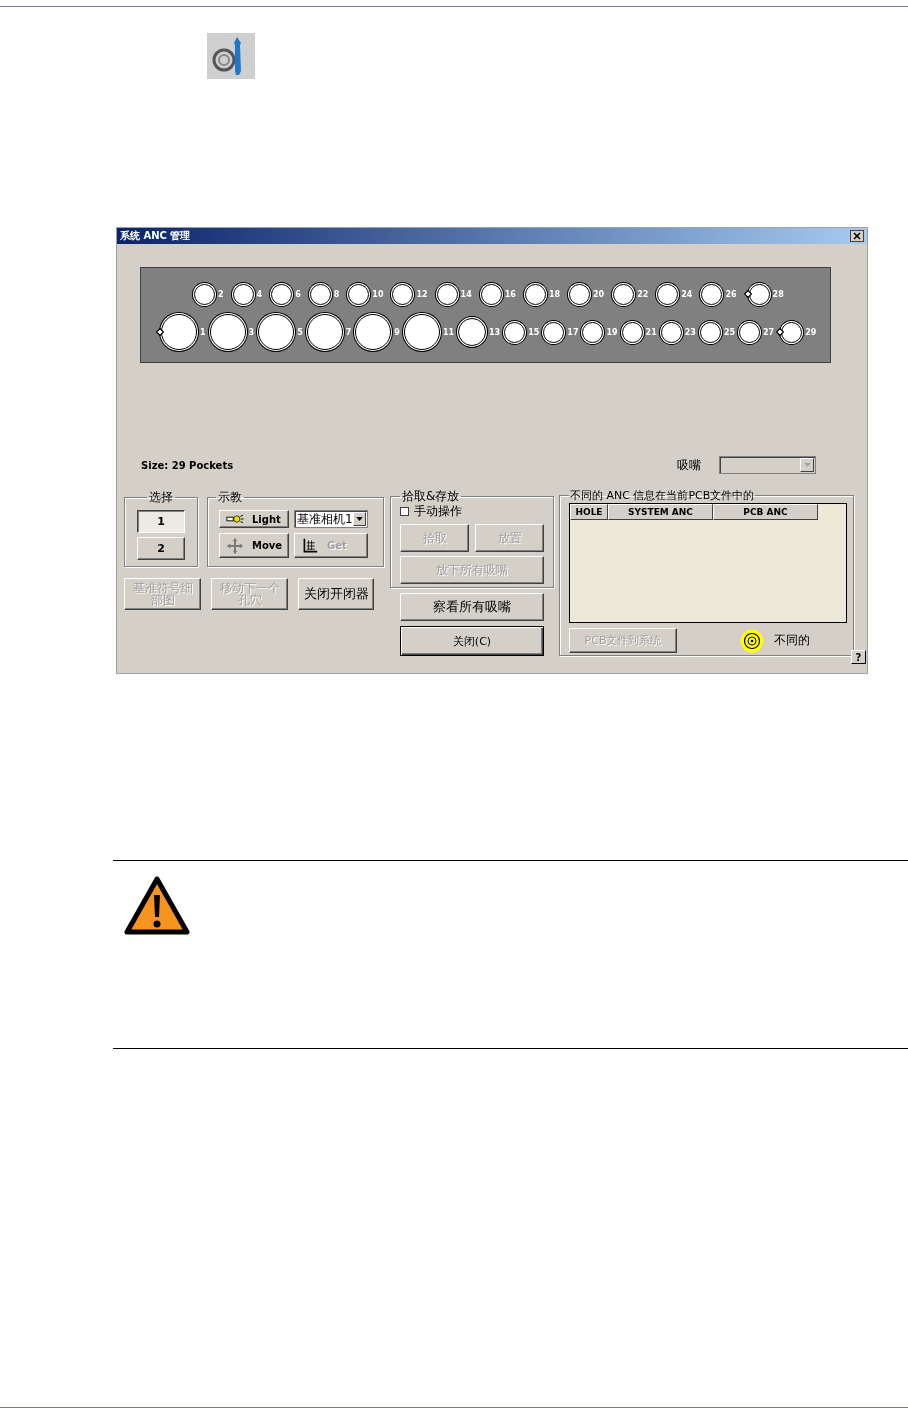  Describe the element at coordinates (230, 497) in the screenshot. I see `group-title: 示教` at that location.